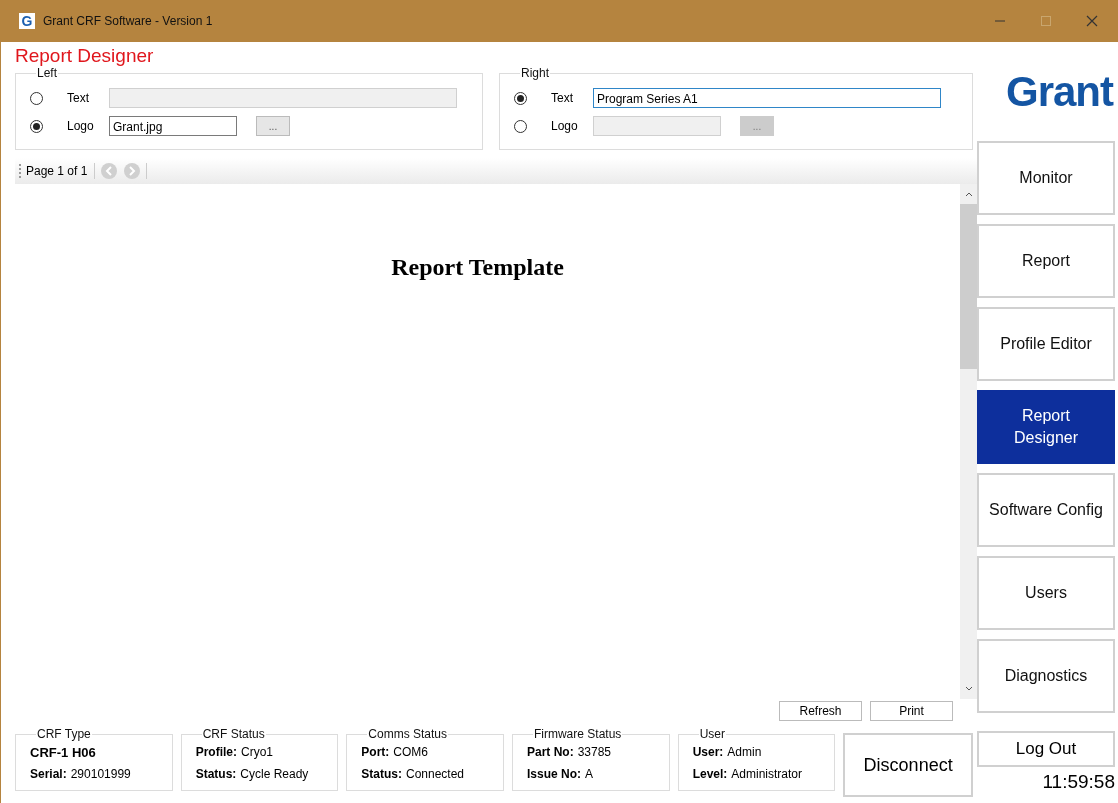 Image resolution: width=1118 pixels, height=803 pixels. Describe the element at coordinates (1092, 21) in the screenshot. I see `close-icon` at that location.